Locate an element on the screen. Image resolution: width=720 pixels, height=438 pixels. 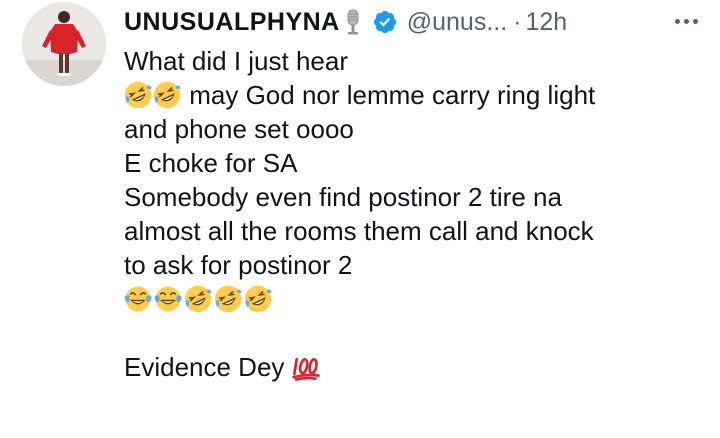
tweet-line: almost all the rooms them call and knock is located at coordinates (359, 231).